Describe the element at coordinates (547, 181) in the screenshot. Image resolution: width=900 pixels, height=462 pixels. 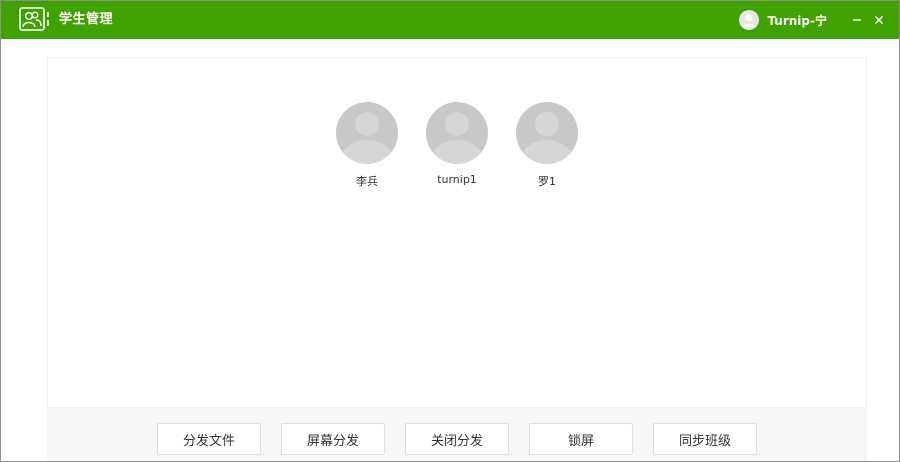
I see `student-name: 罗1` at that location.